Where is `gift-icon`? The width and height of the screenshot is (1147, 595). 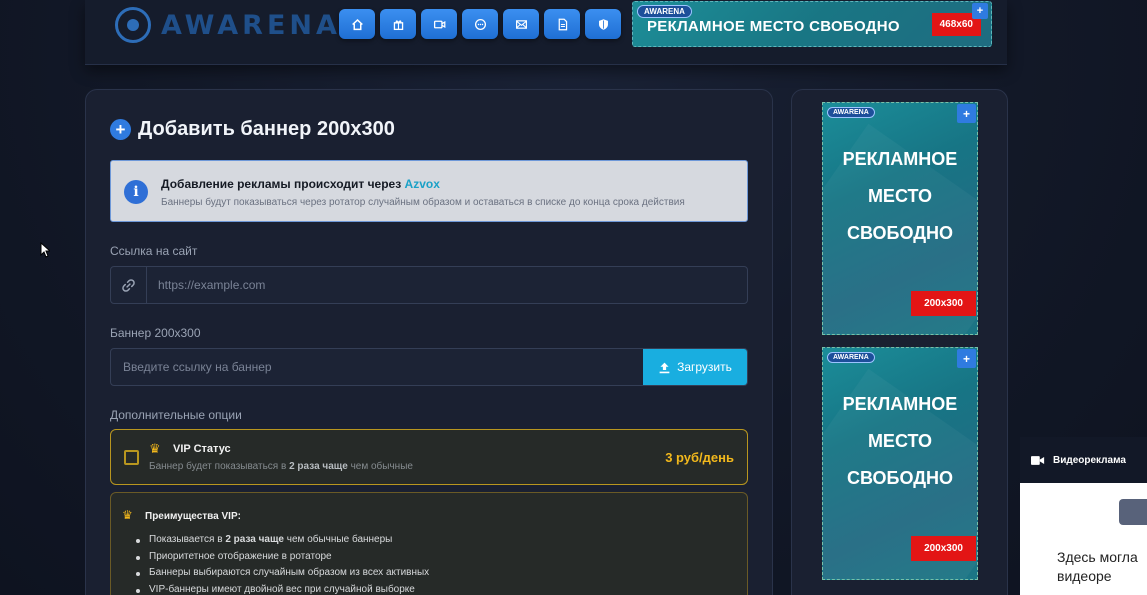
gift-icon is located at coordinates (398, 24).